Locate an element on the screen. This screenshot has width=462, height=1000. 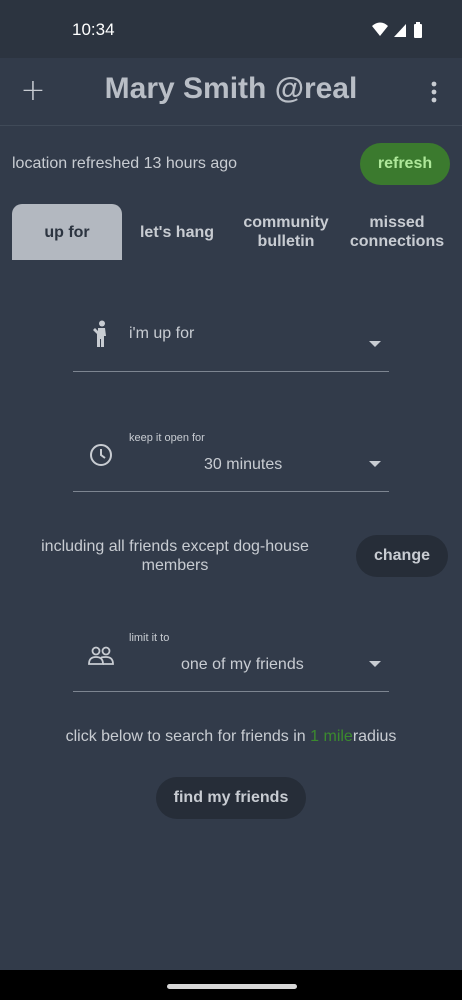
limit-value: one of my friends is located at coordinates (242, 664).